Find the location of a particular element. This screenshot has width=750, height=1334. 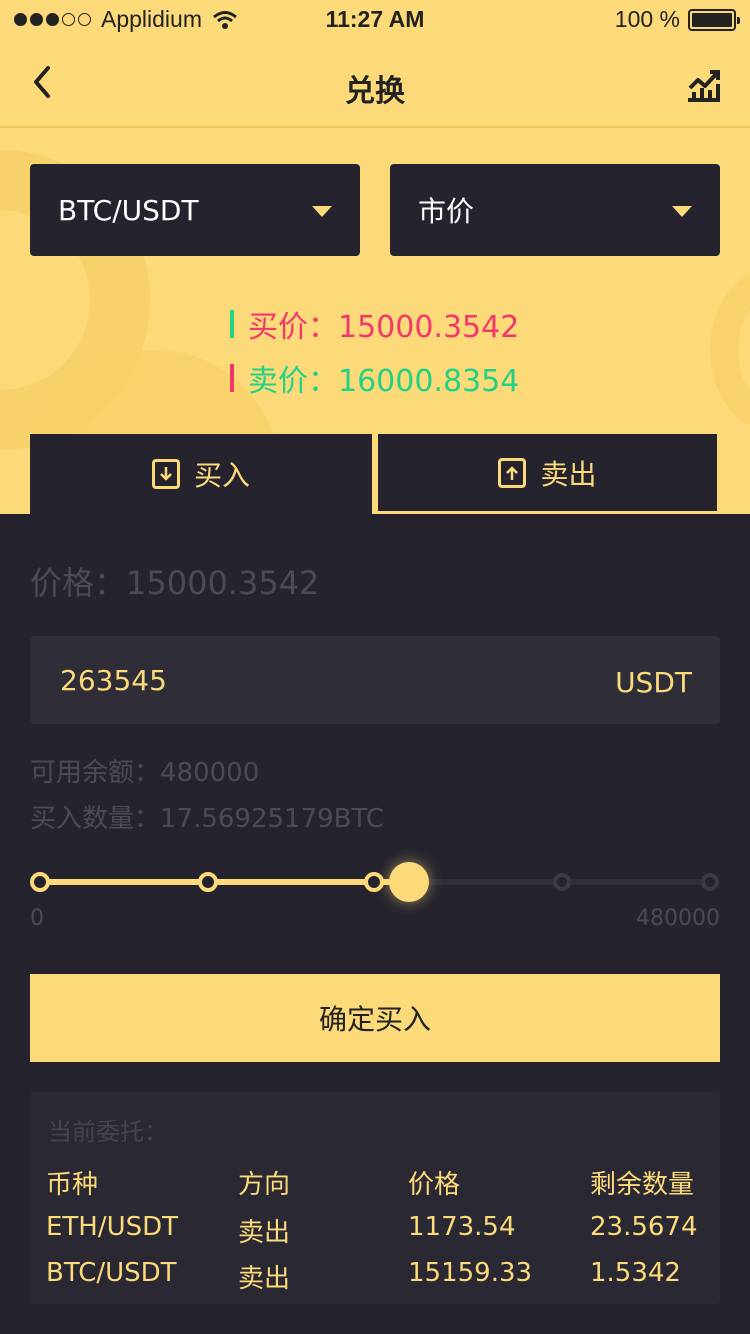

buy-price: 买价：15000.3542 is located at coordinates (384, 327).